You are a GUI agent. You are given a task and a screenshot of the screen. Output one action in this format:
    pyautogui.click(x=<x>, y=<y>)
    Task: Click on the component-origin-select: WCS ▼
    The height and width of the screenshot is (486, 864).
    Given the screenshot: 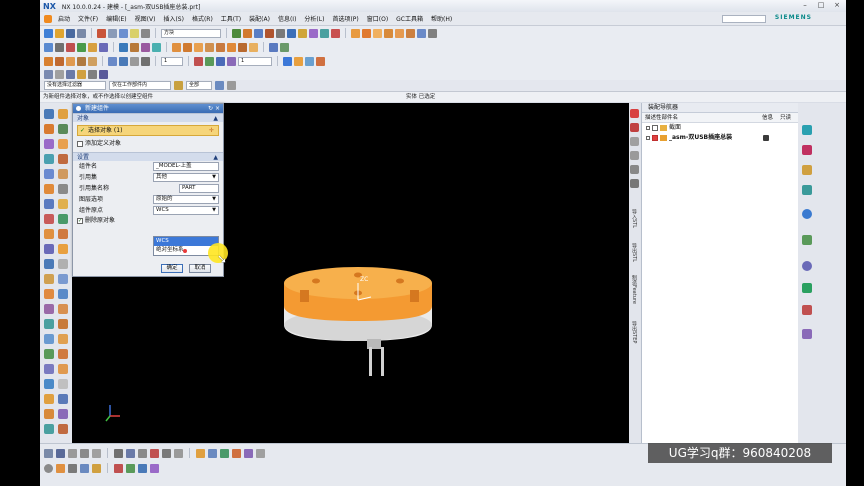 What is the action you would take?
    pyautogui.click(x=186, y=210)
    